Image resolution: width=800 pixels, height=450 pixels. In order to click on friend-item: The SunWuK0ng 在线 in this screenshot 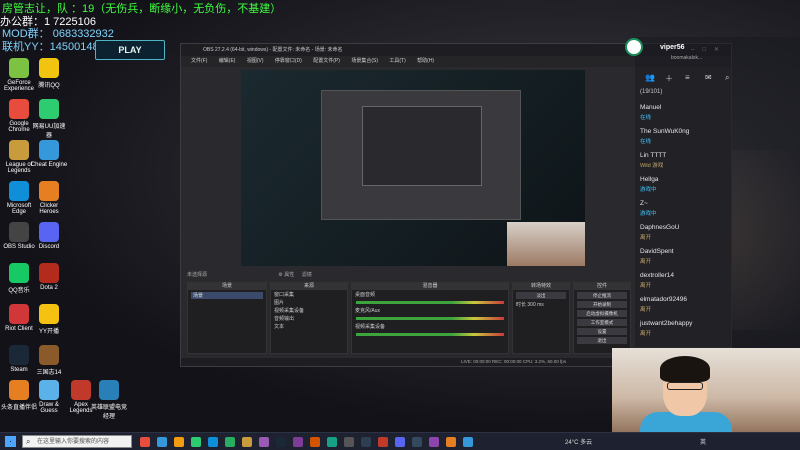, I will do `click(664, 136)`.